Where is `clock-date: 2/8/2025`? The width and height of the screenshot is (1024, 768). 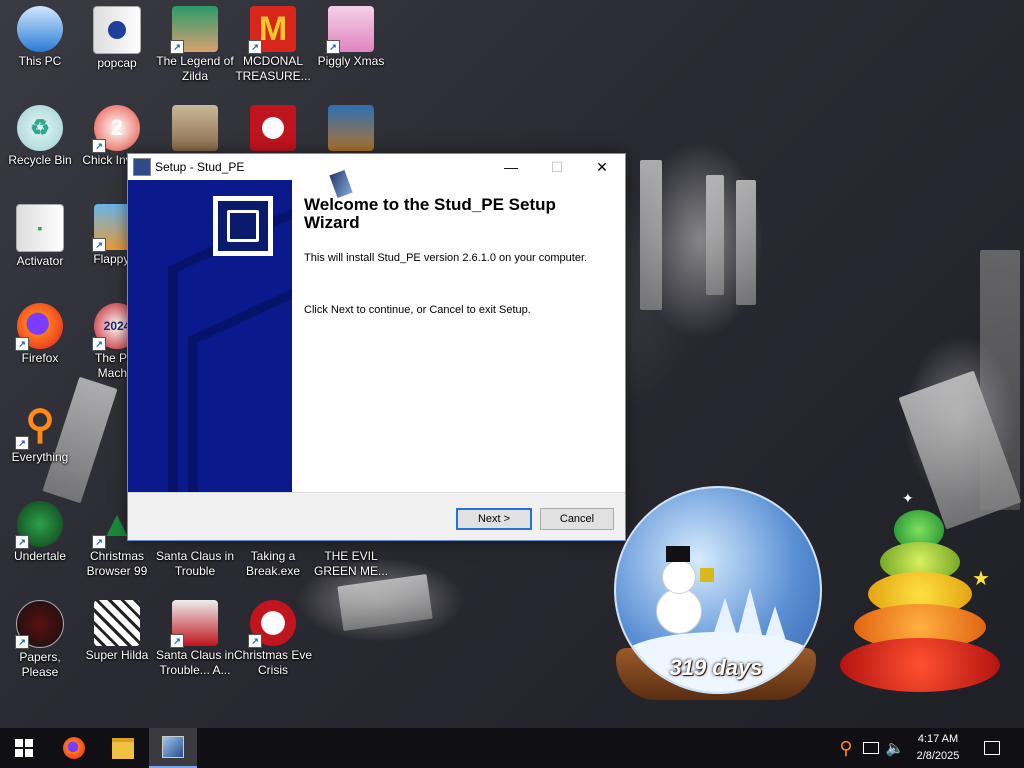
clock-date: 2/8/2025 is located at coordinates (938, 756).